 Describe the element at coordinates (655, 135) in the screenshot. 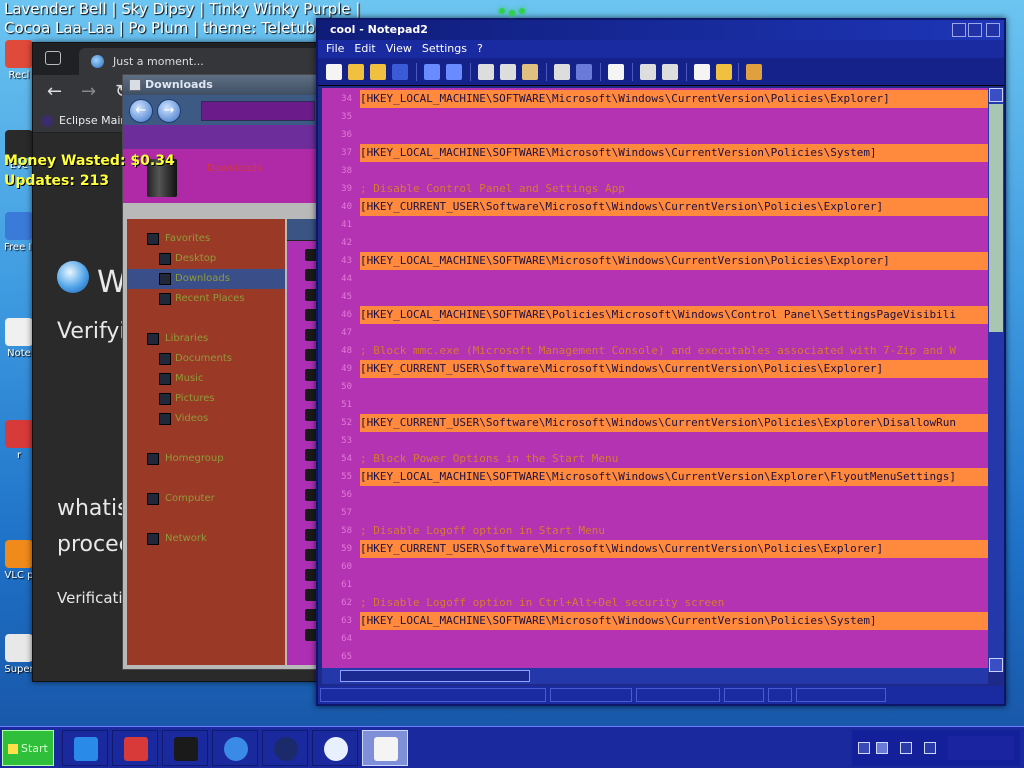

I see `editor-line: 36` at that location.